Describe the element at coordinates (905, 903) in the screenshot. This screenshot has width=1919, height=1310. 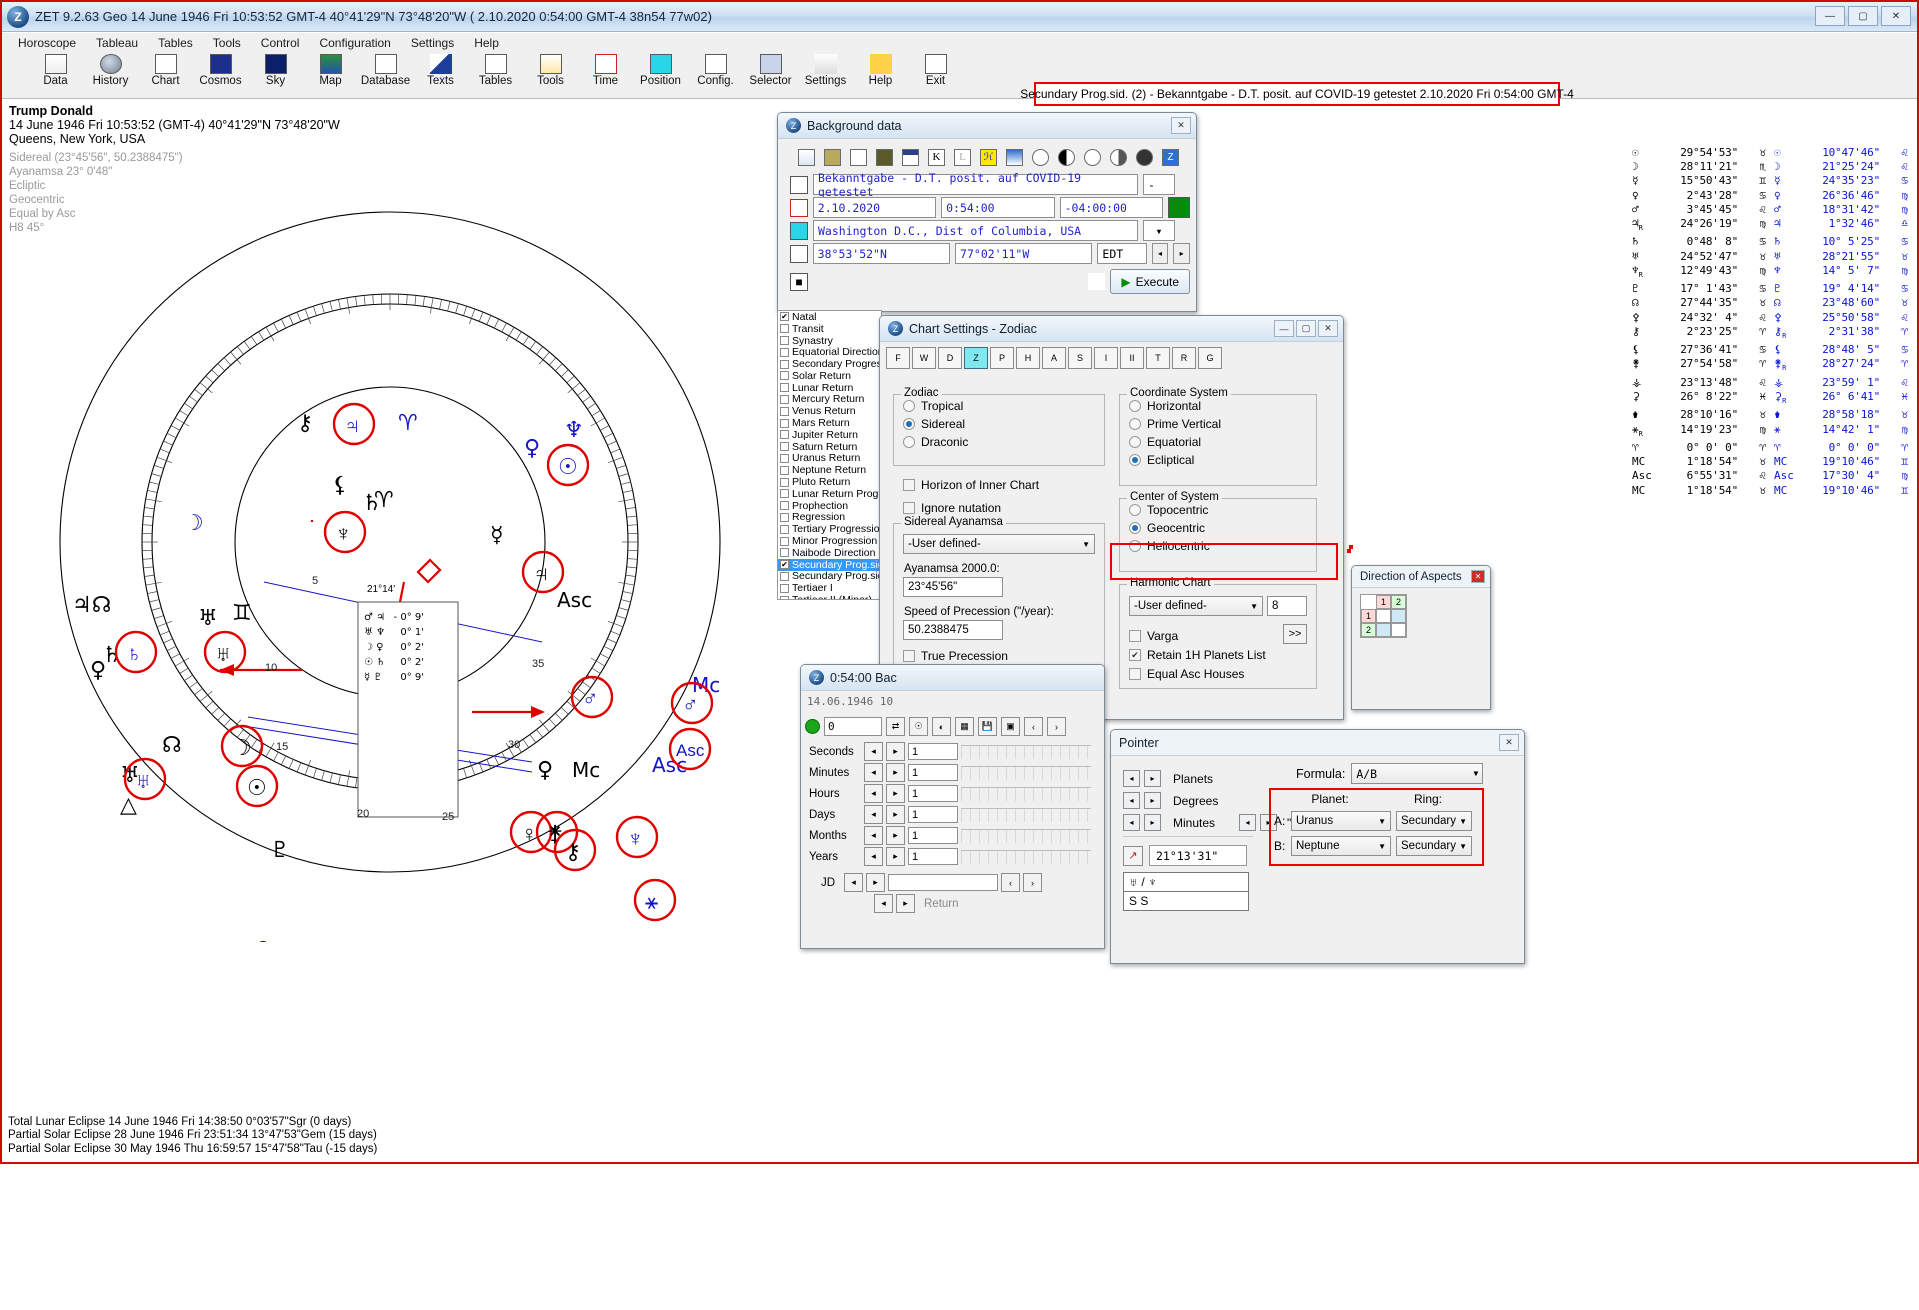
I see `return-next-button: ▸` at that location.